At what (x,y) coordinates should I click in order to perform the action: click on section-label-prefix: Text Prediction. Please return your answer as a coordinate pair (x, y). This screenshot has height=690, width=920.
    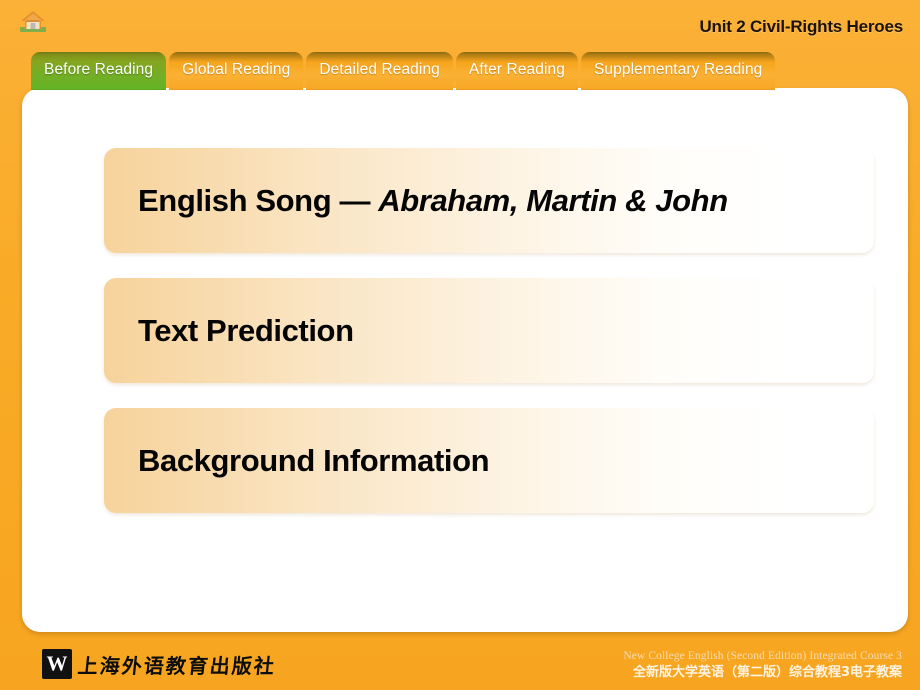
    Looking at the image, I should click on (246, 330).